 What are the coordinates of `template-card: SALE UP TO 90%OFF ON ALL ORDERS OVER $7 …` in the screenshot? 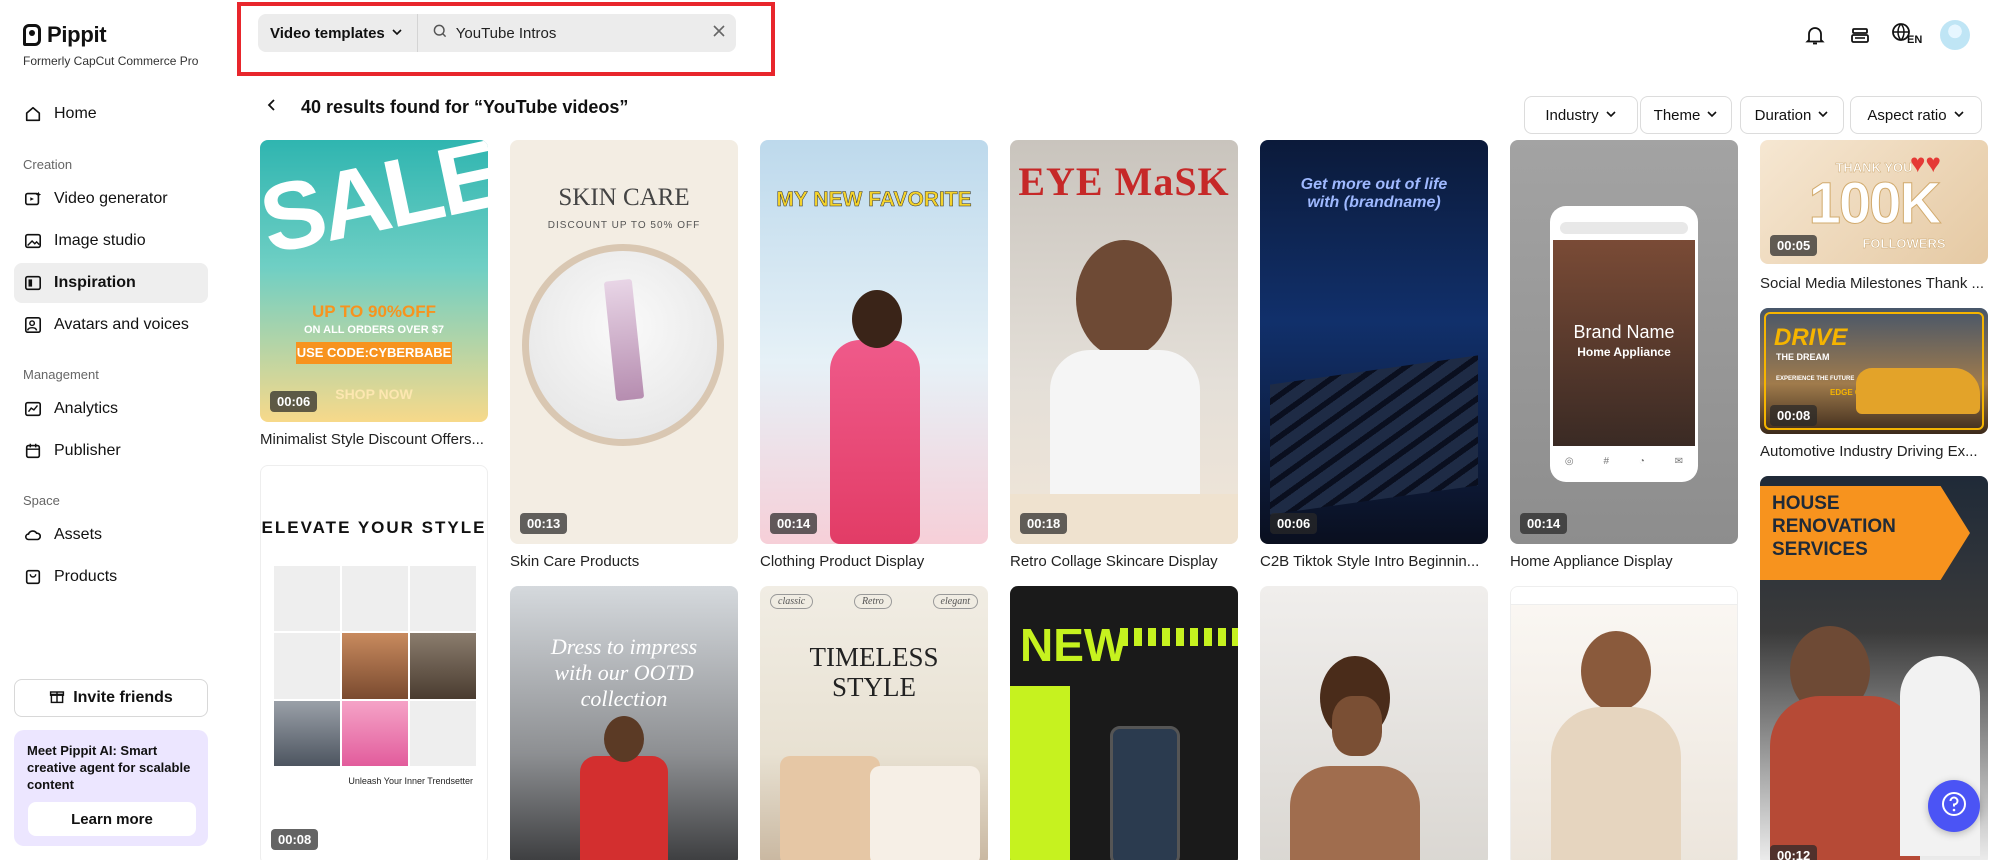 It's located at (374, 281).